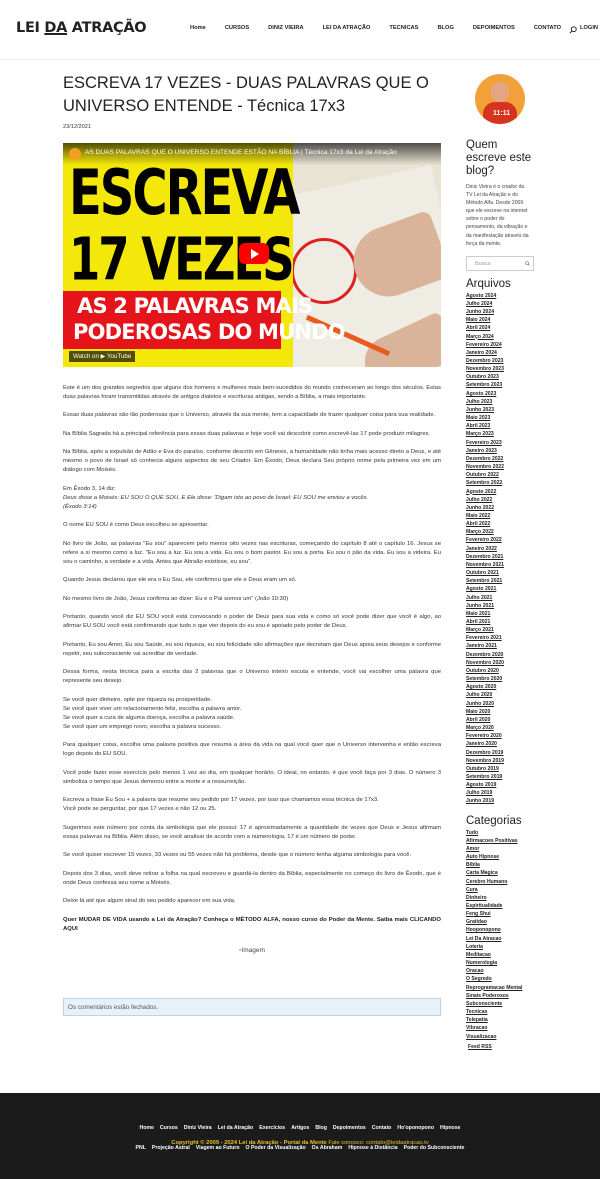 The image size is (600, 1179). Describe the element at coordinates (500, 947) in the screenshot. I see `category-link: Loteria` at that location.